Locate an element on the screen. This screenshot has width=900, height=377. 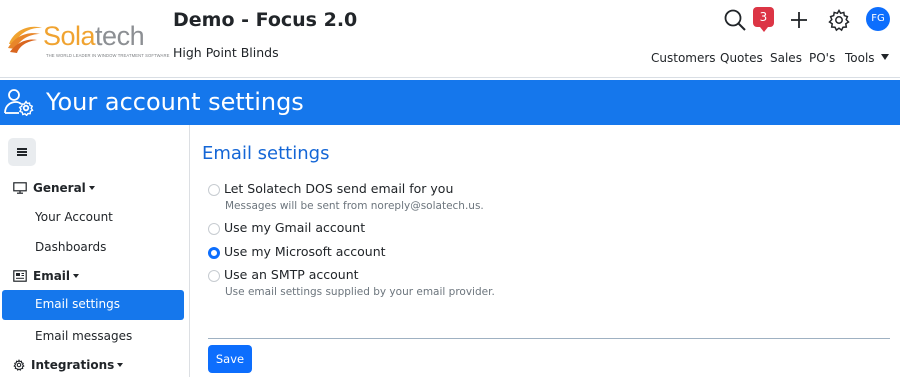
plus-icon is located at coordinates (799, 20).